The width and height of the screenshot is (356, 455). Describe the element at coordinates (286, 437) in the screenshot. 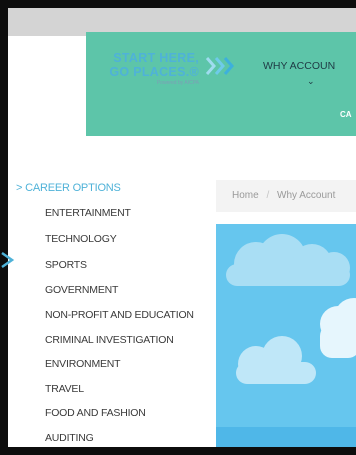

I see `hero-bottom-band` at that location.